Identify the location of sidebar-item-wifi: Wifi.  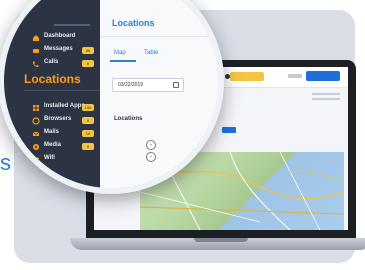
(65, 160).